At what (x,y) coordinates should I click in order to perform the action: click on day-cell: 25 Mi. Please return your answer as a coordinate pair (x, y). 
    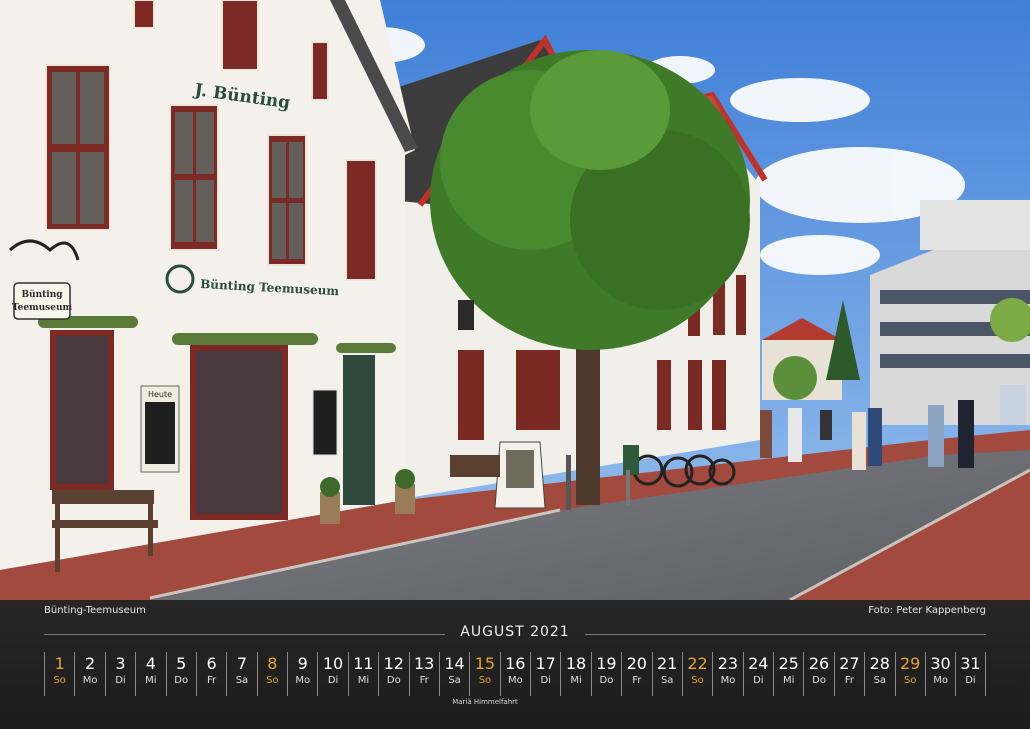
    Looking at the image, I should click on (788, 674).